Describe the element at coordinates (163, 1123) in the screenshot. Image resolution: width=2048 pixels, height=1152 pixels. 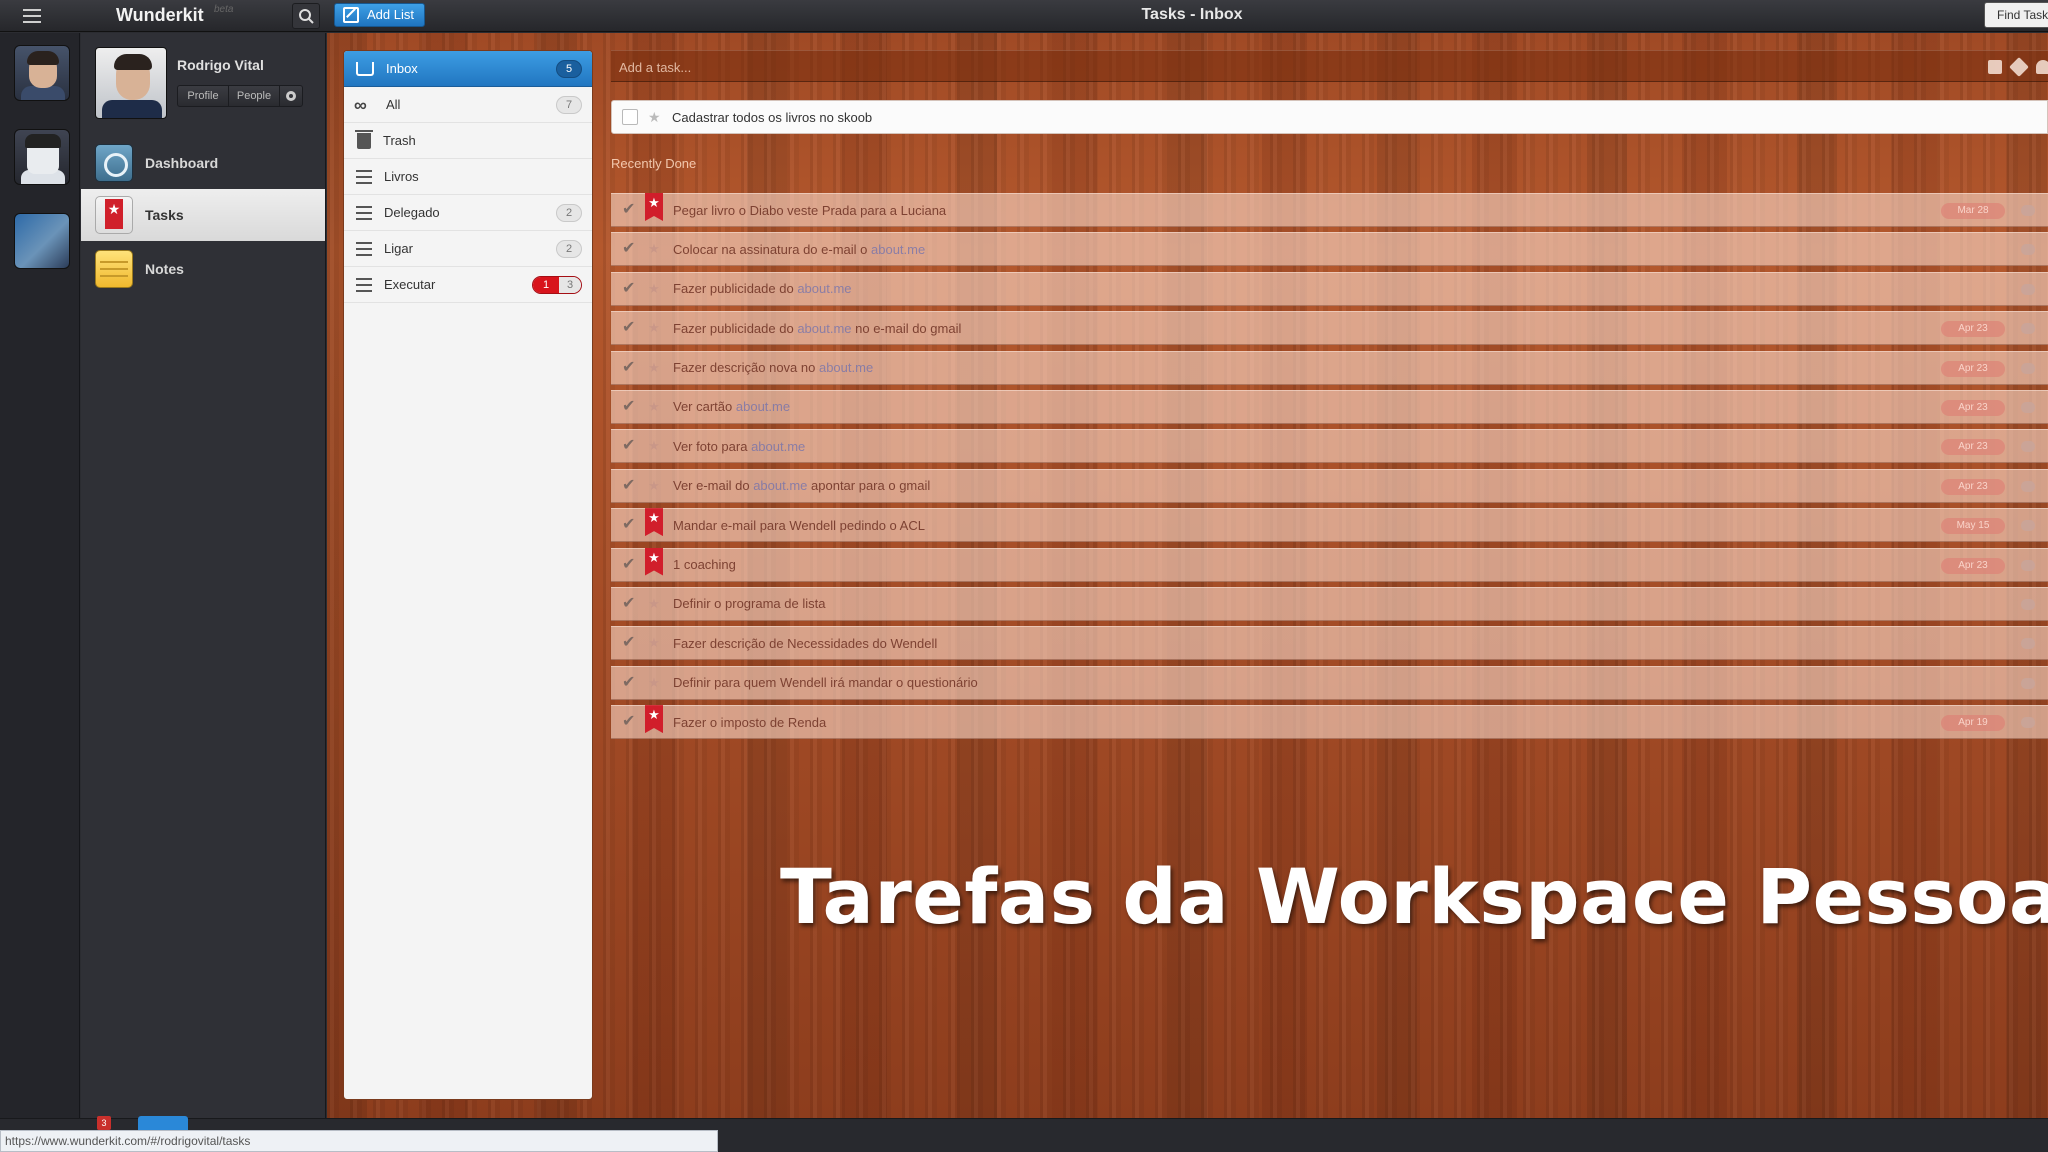
I see `bottom-tab` at that location.